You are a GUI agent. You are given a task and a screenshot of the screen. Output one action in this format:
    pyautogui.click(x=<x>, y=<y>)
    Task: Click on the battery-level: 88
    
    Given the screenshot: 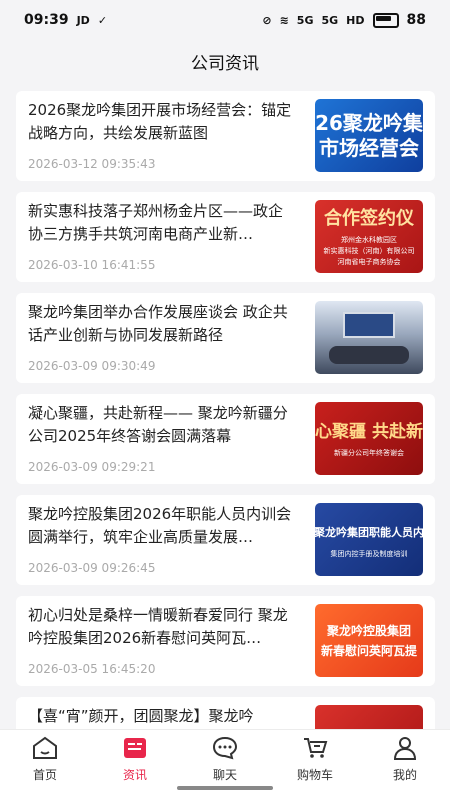 What is the action you would take?
    pyautogui.click(x=416, y=20)
    